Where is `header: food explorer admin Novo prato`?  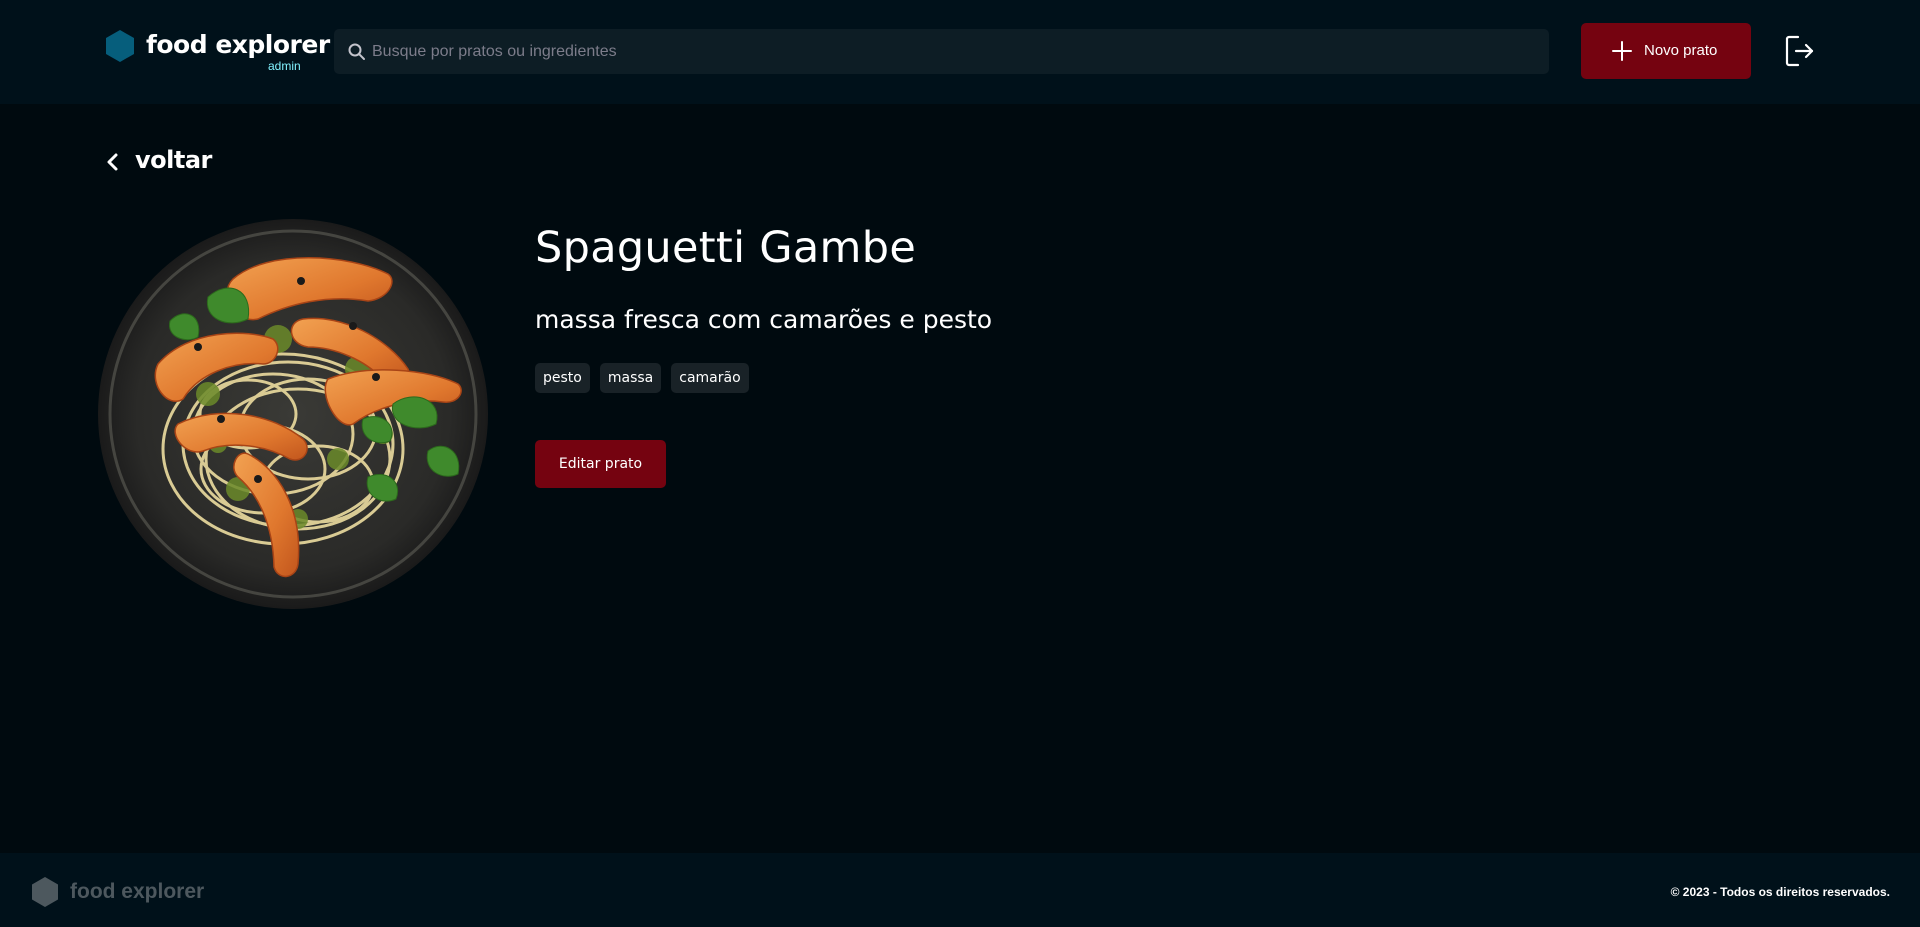
header: food explorer admin Novo prato is located at coordinates (960, 52).